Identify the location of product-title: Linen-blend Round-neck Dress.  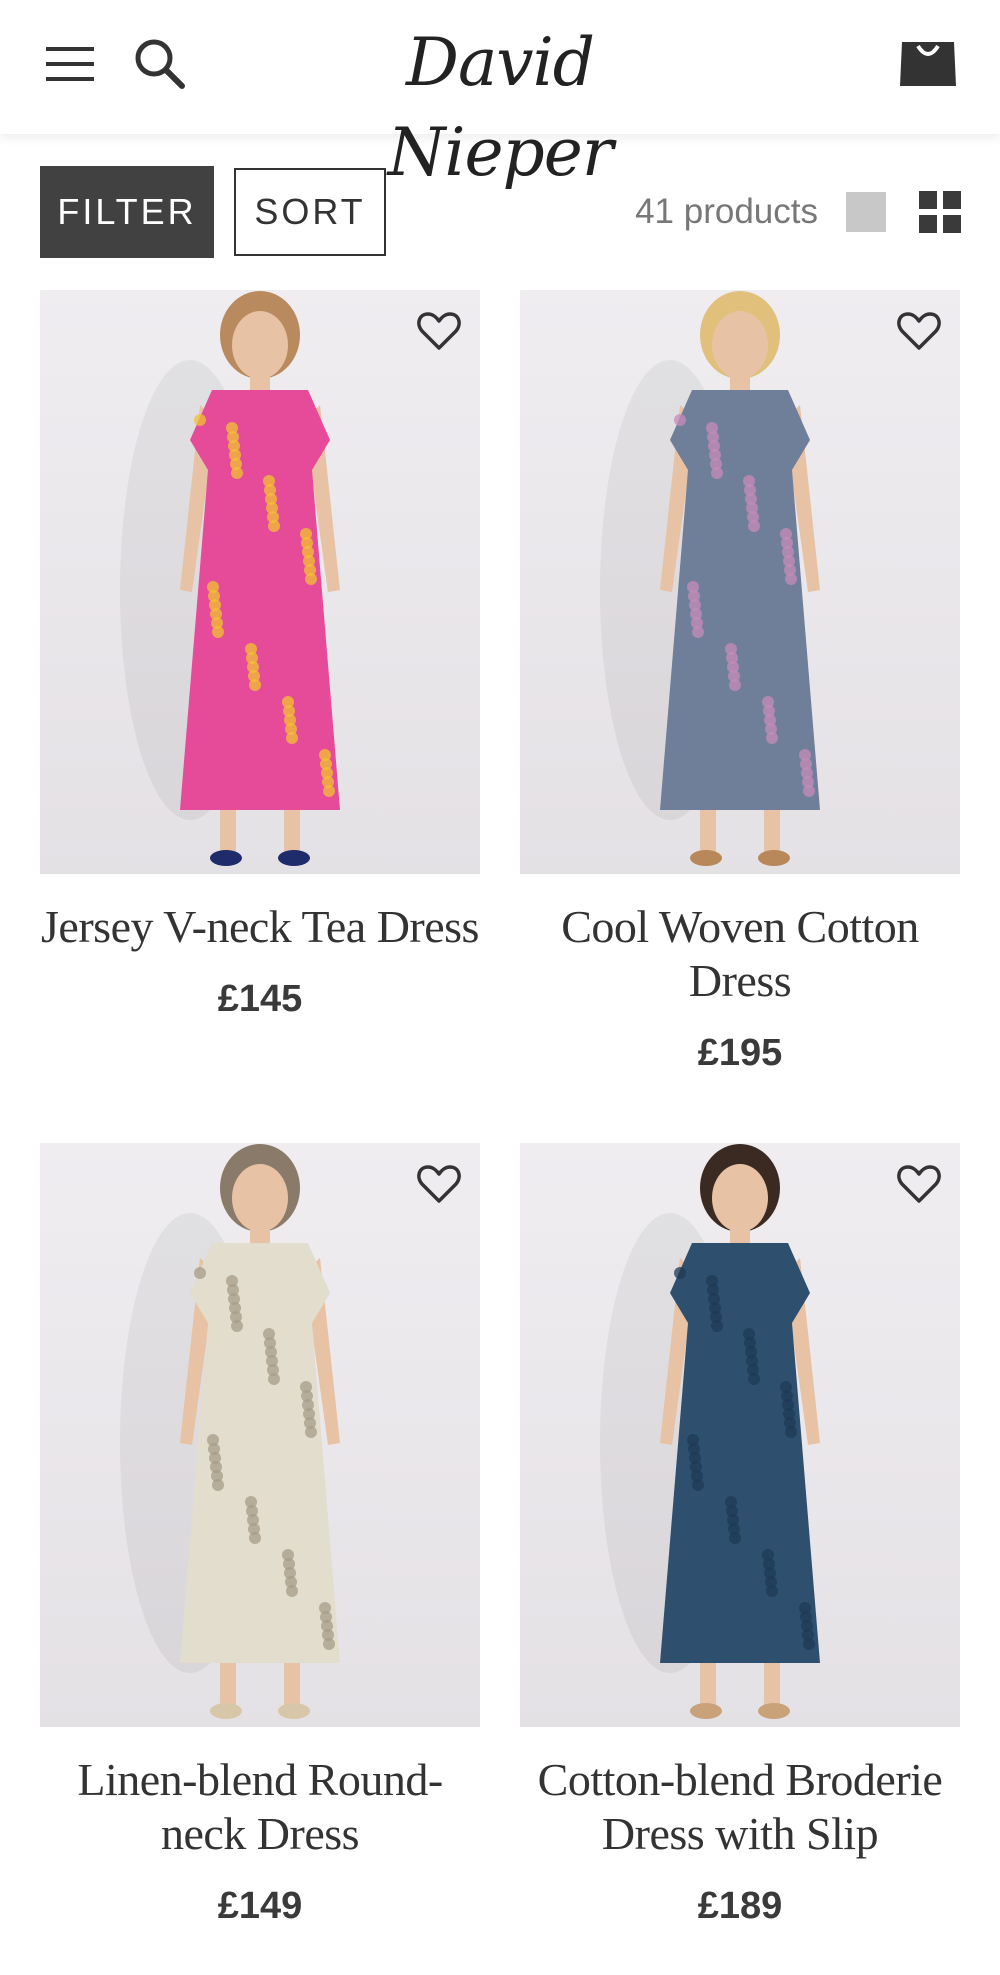
(260, 1807).